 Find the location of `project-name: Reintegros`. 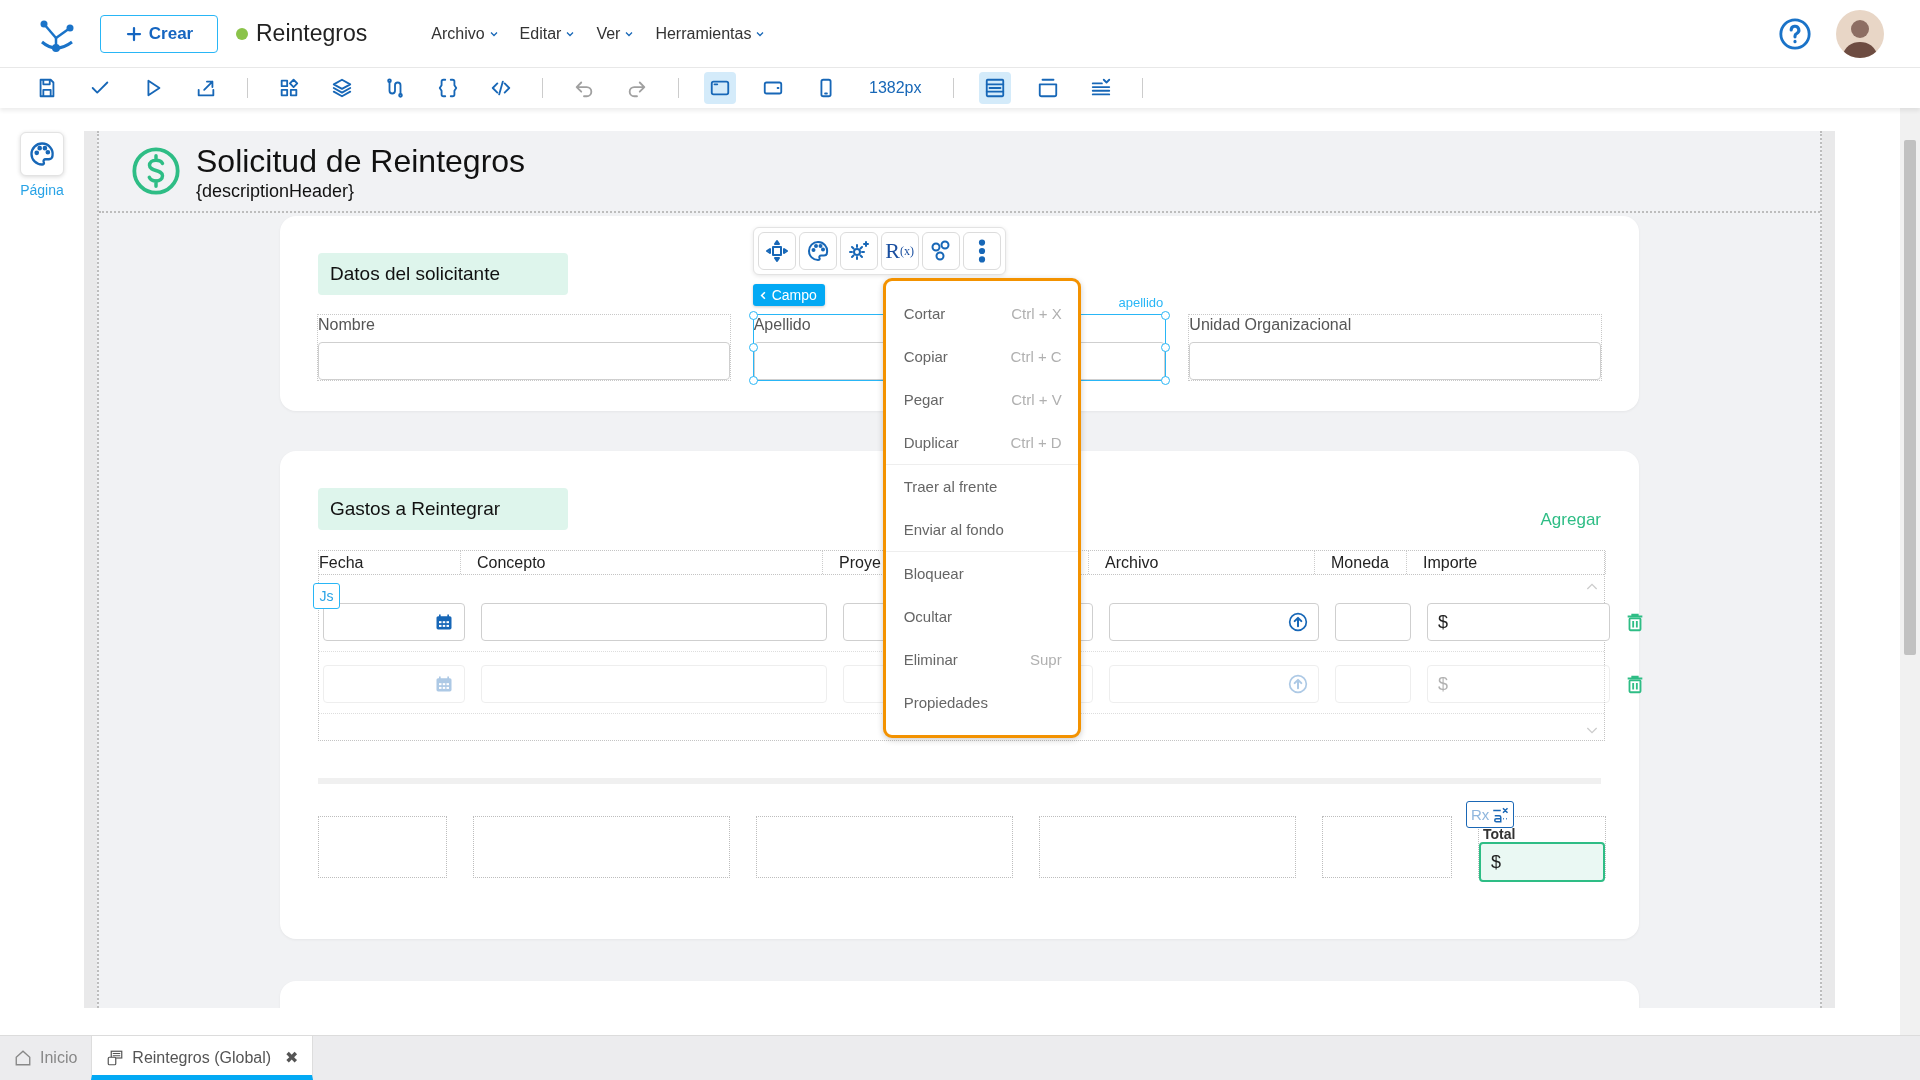

project-name: Reintegros is located at coordinates (312, 33).